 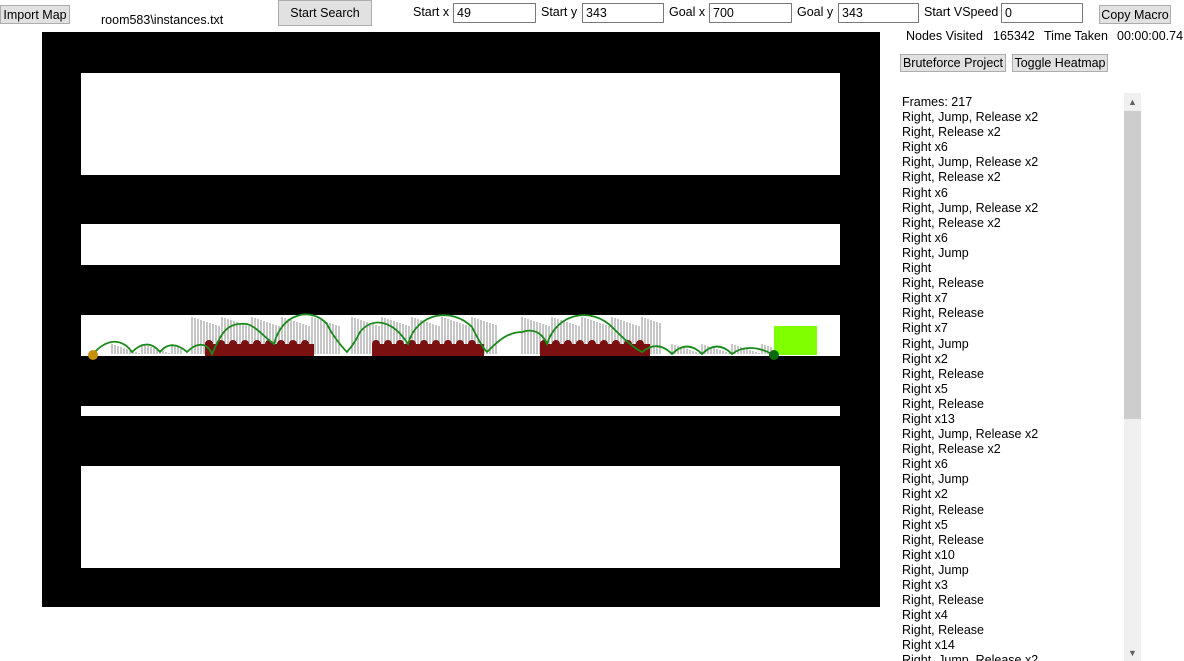 I want to click on macro-list-item: Right x3, so click(x=1012, y=585).